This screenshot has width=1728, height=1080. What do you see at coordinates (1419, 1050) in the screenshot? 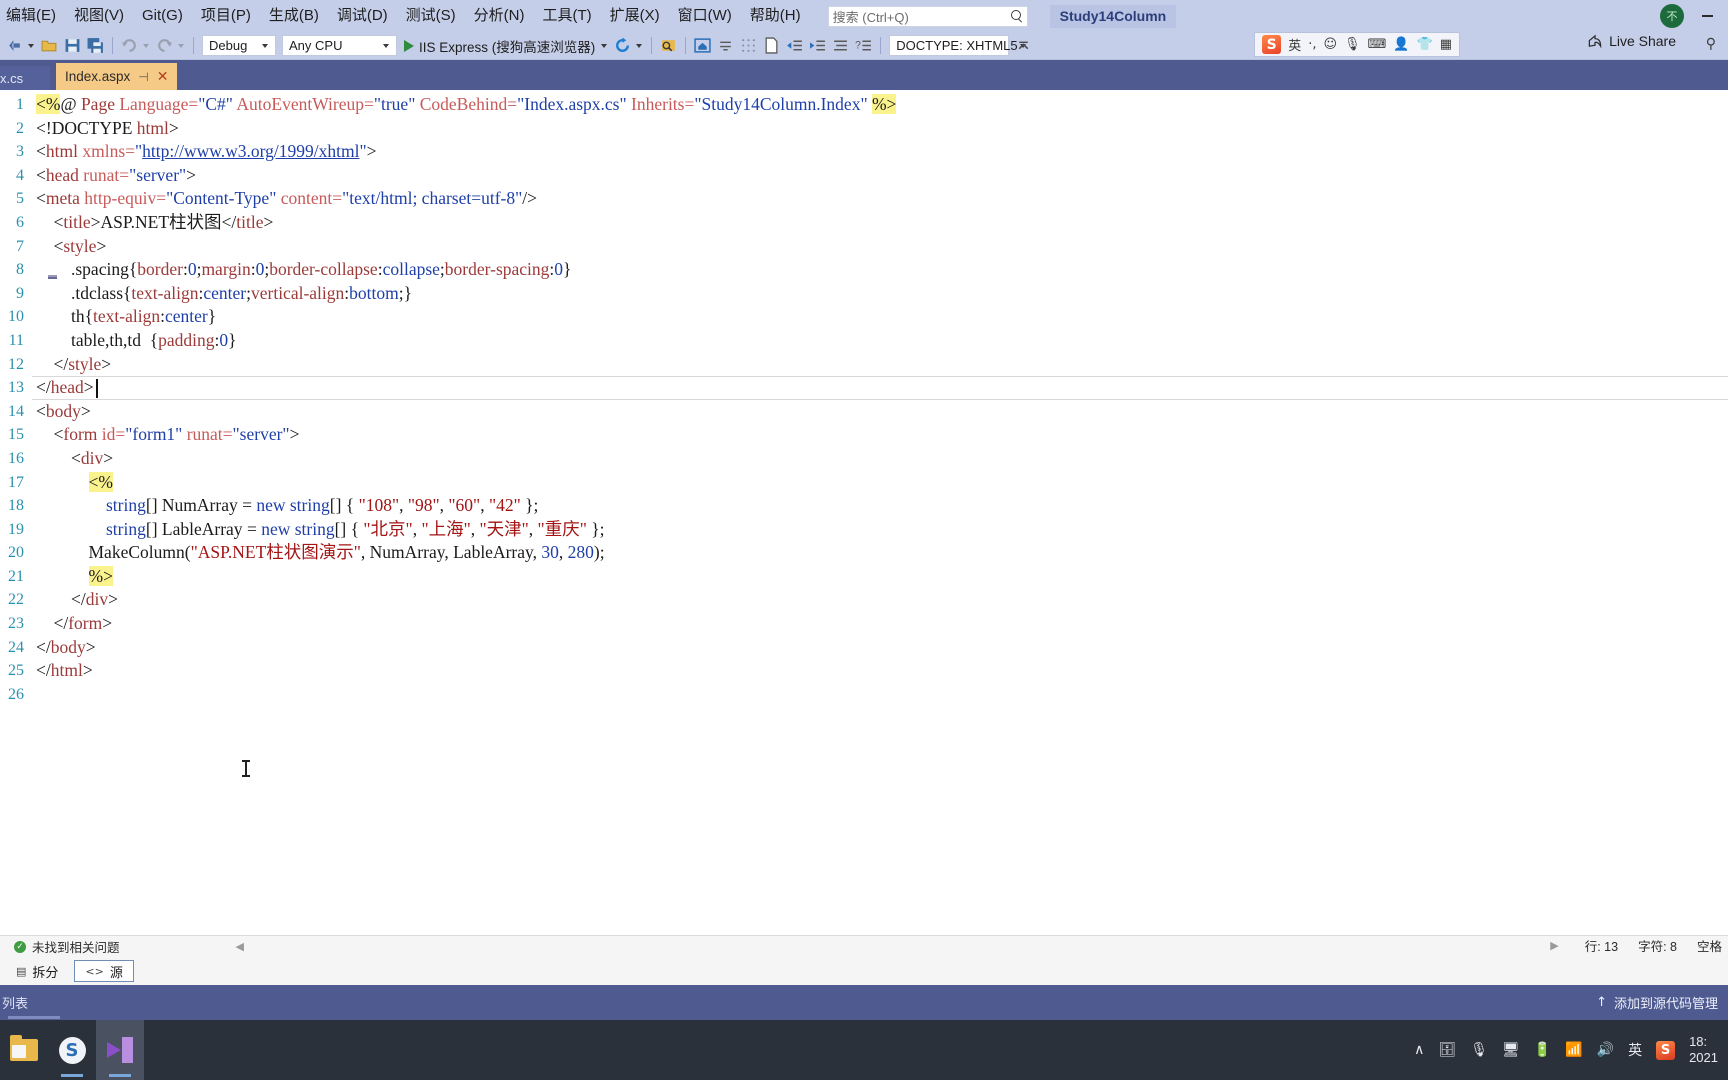
I see `tray-expand-icon: ∧` at bounding box center [1419, 1050].